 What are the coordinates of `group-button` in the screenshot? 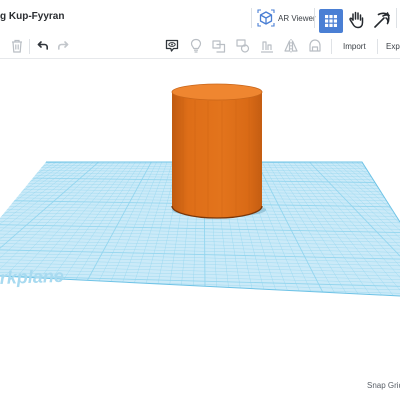 It's located at (243, 46).